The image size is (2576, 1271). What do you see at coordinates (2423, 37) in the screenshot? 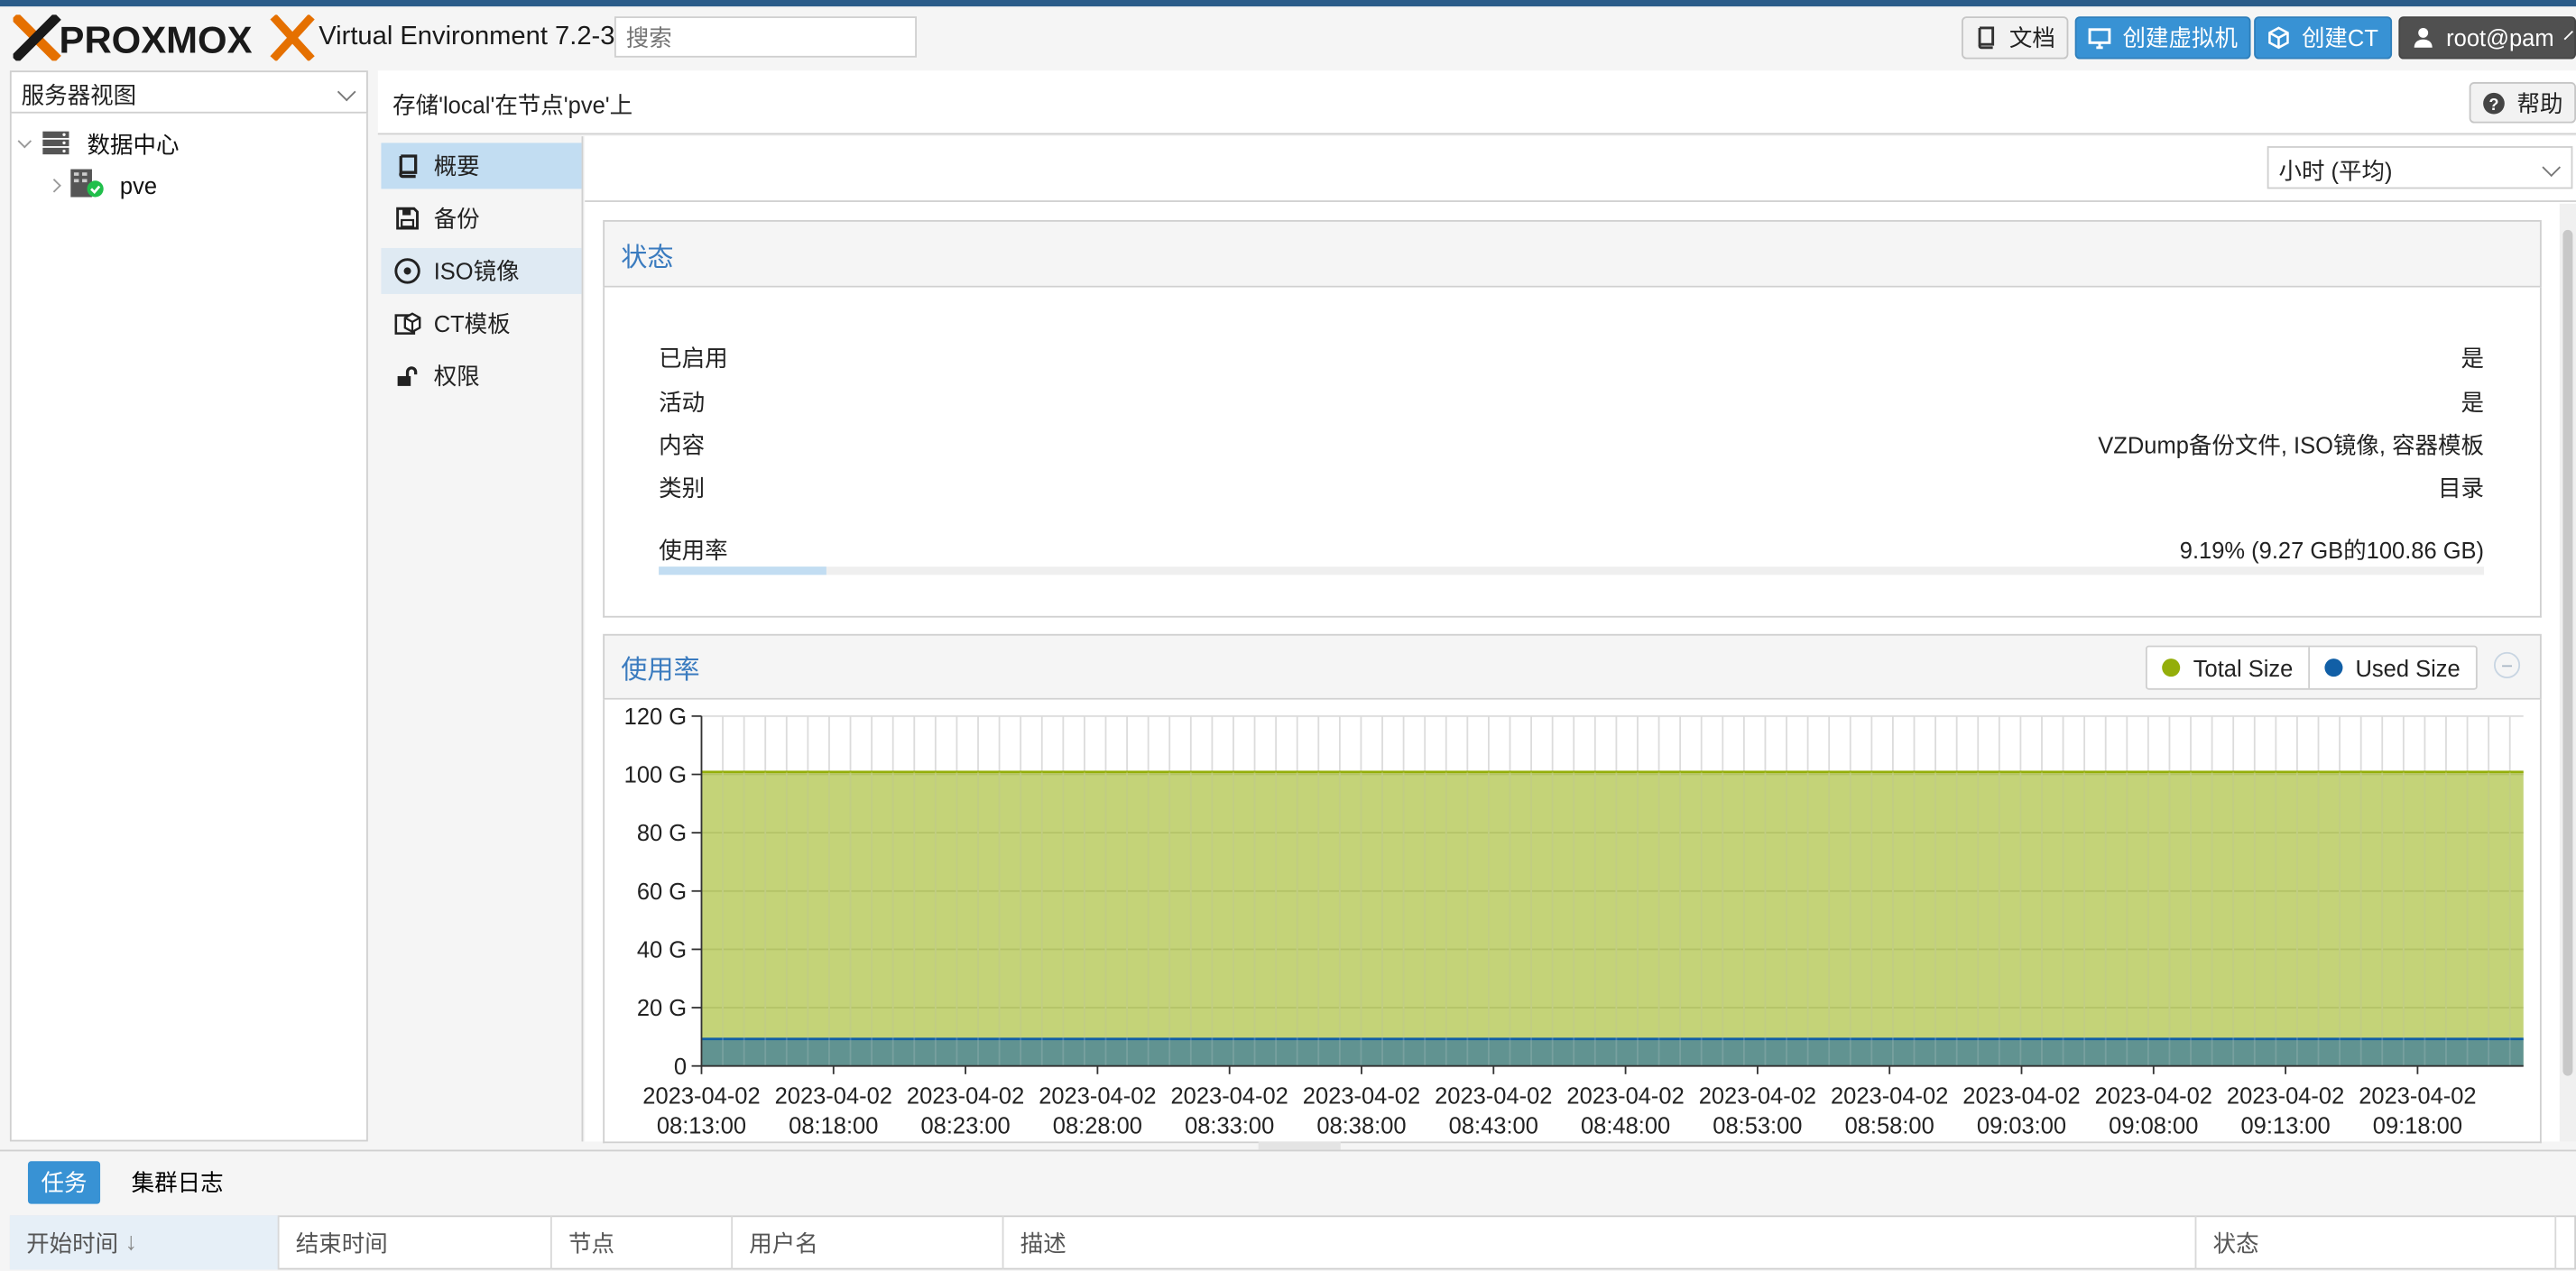
I see `user-icon` at bounding box center [2423, 37].